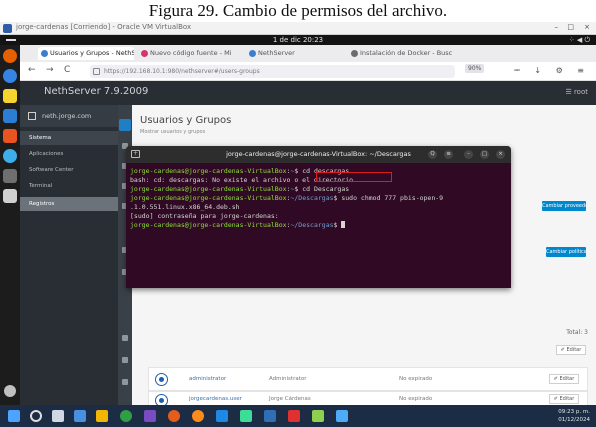 The width and height of the screenshot is (596, 427). I want to click on host-selector: neth.jorge.com, so click(69, 116).